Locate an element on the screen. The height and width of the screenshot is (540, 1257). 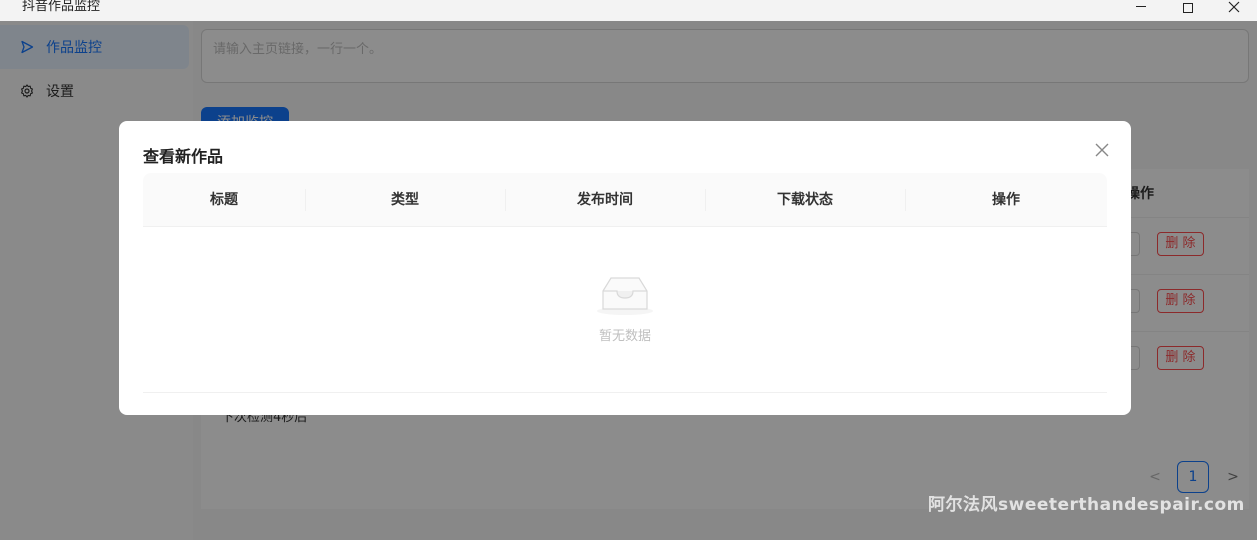
maximize-button is located at coordinates (1188, 10).